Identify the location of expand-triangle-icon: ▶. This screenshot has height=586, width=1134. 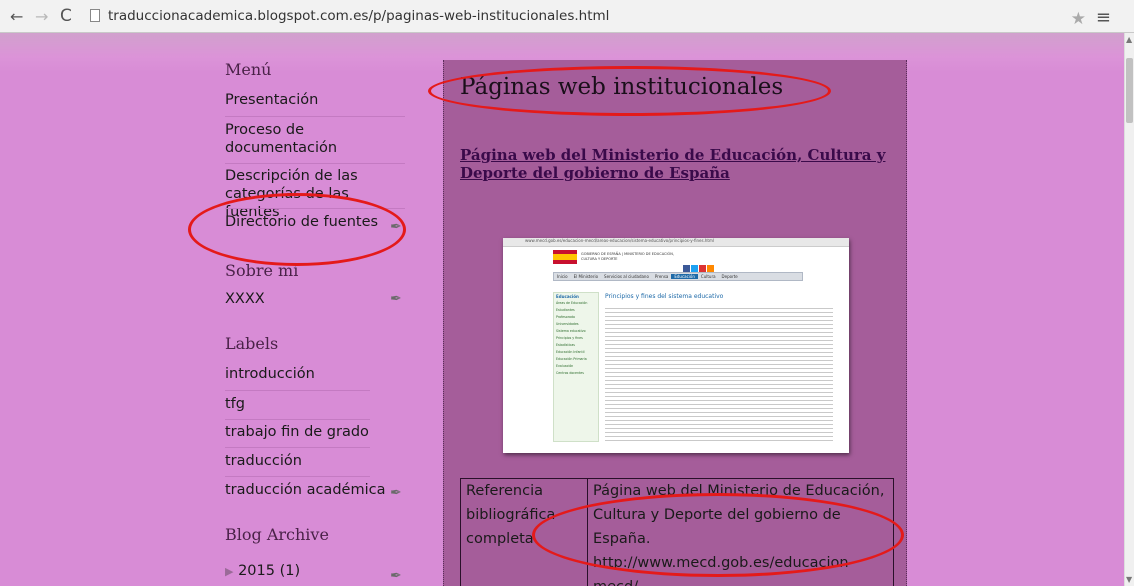
(229, 571).